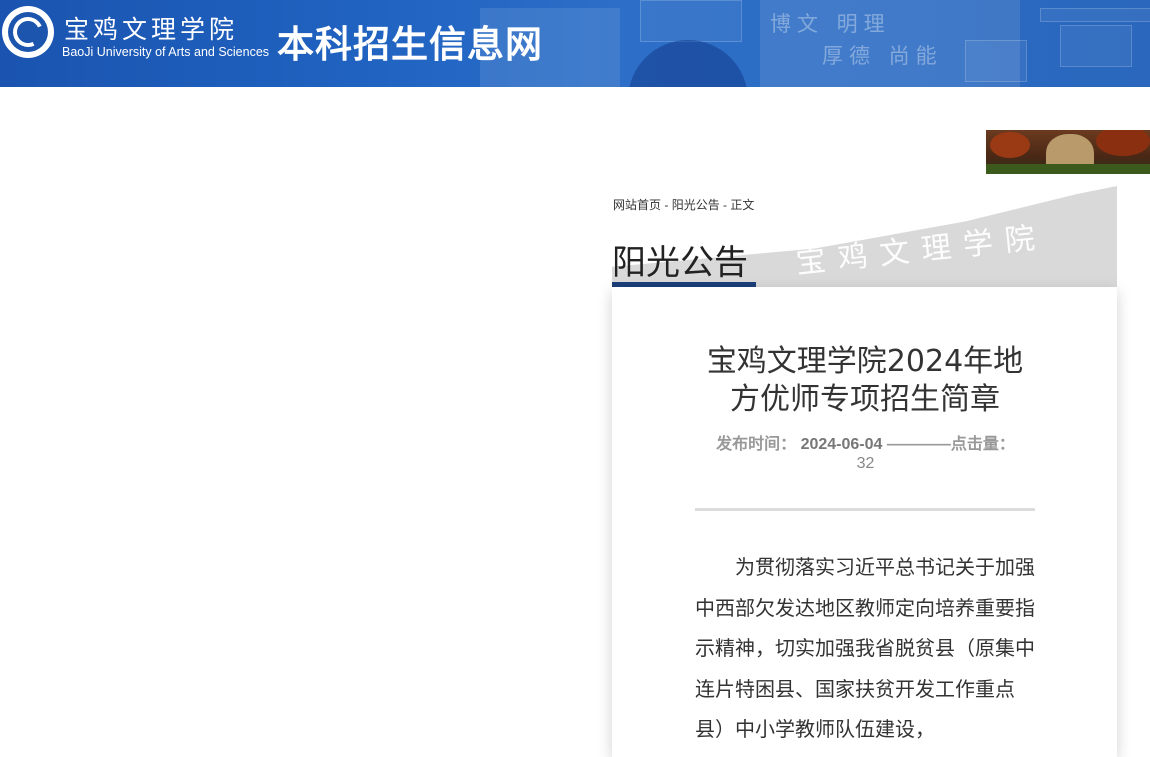 This screenshot has width=1150, height=757. Describe the element at coordinates (841, 444) in the screenshot. I see `publish-date: 2024-06-04` at that location.